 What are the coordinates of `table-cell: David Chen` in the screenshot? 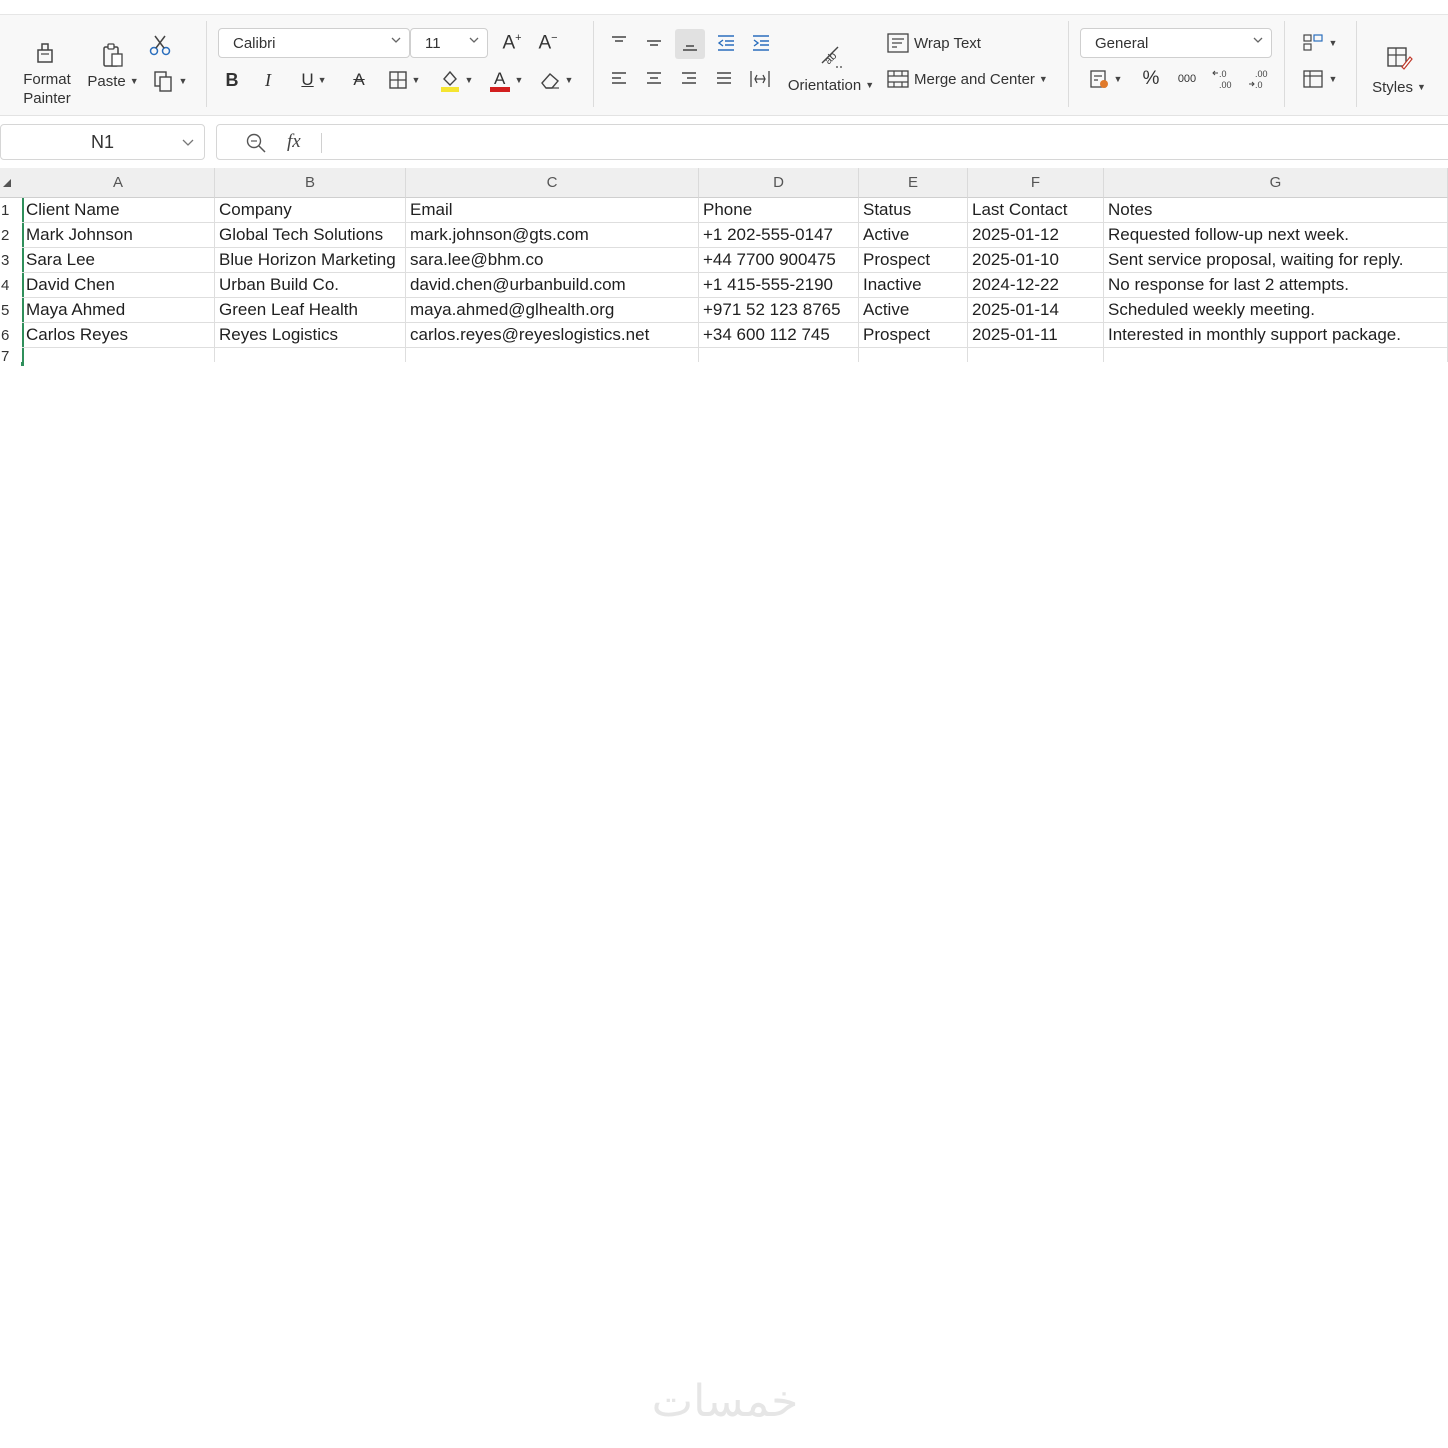 It's located at (118, 285).